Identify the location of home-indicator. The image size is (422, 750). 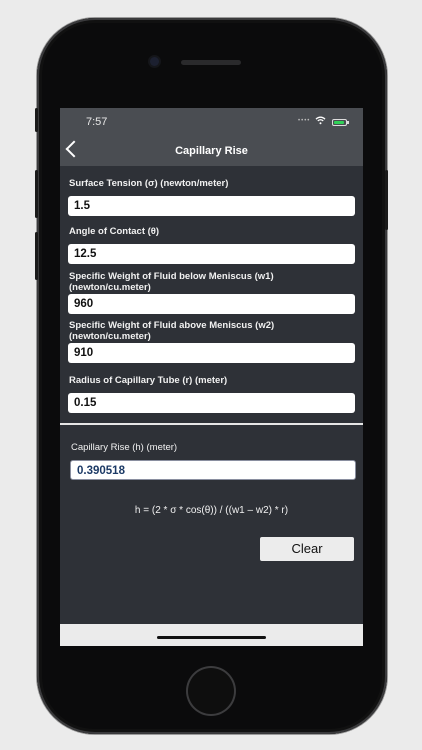
(211, 637).